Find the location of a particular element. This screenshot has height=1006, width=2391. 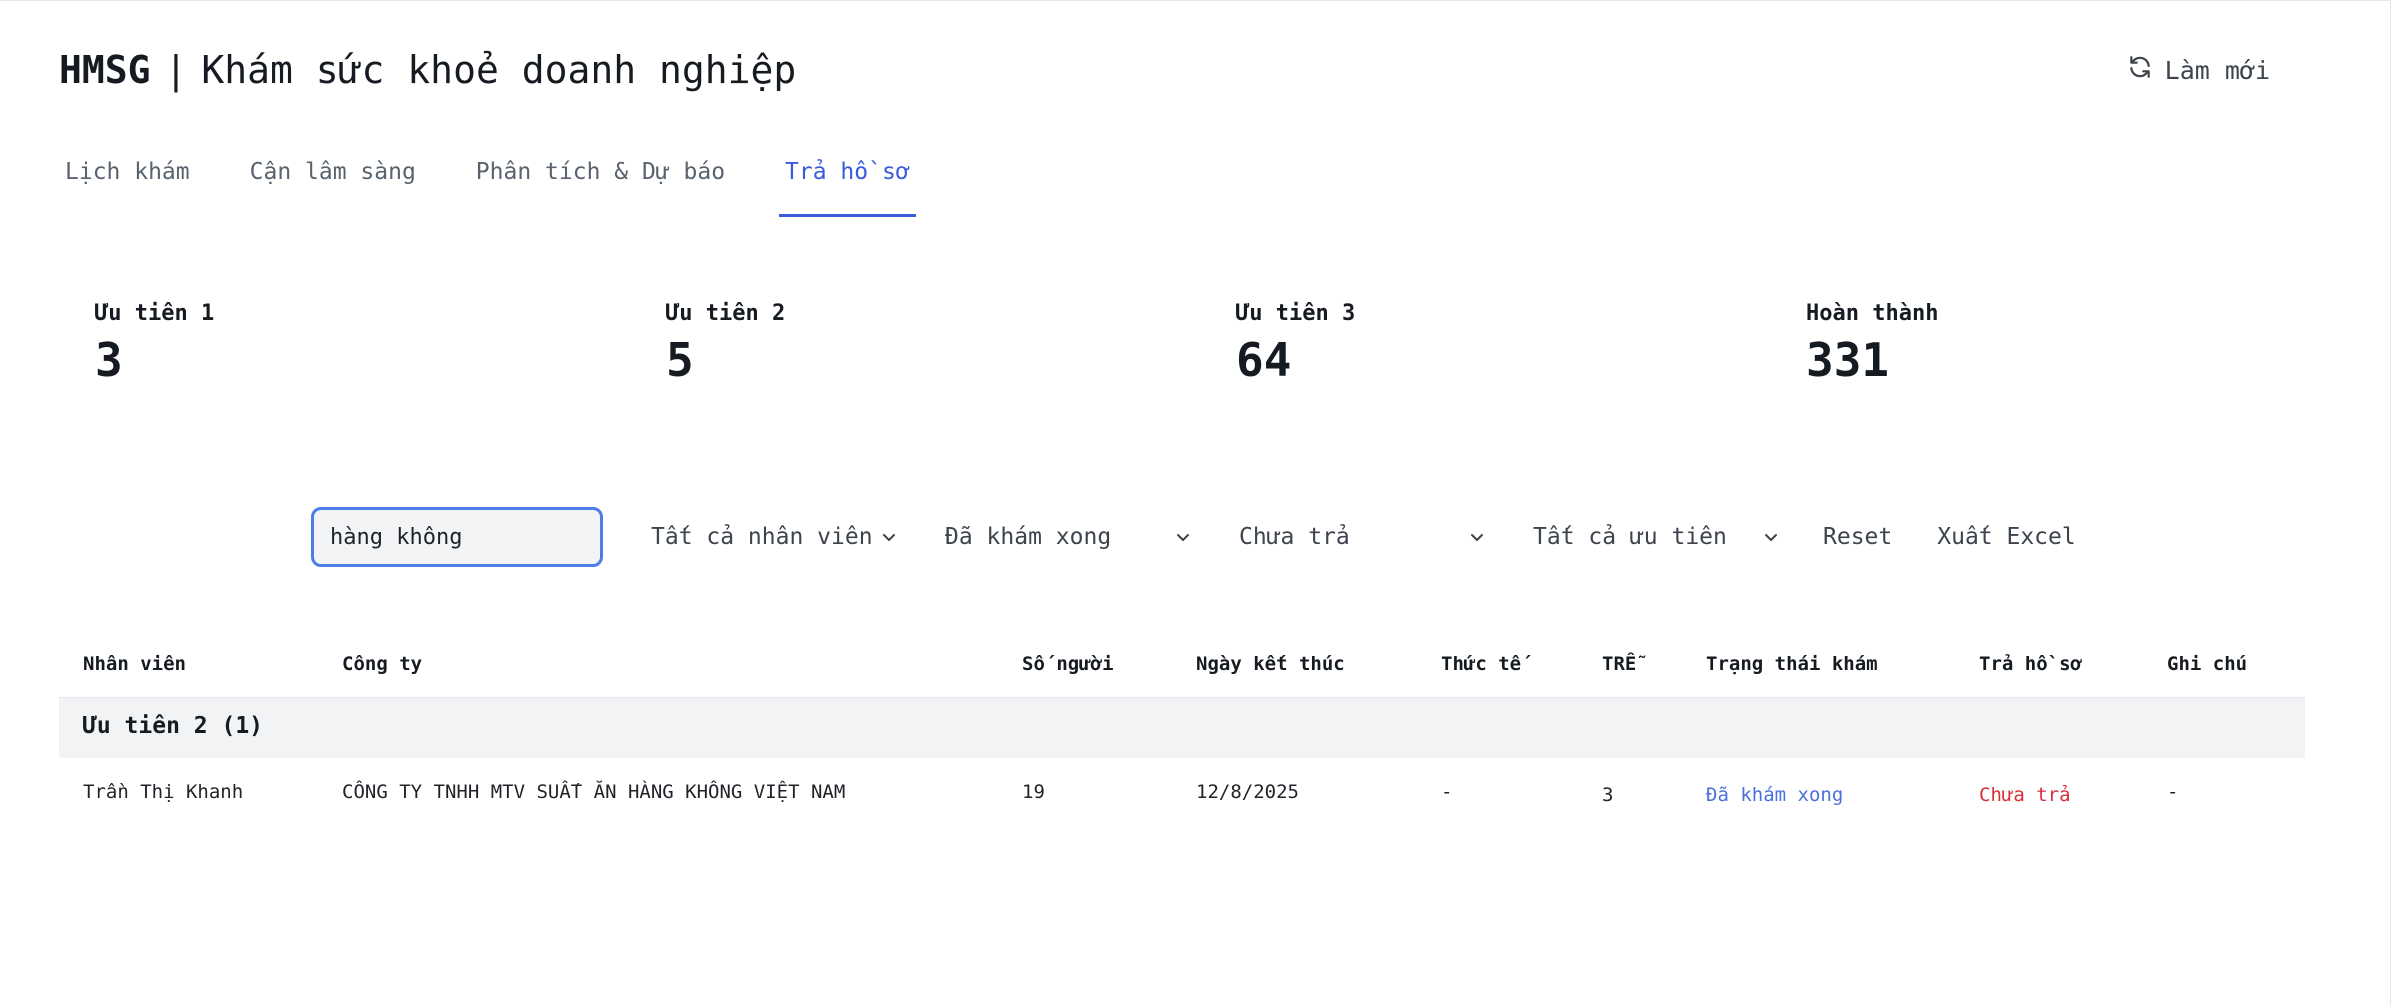

return-status-select-value: Chưa trả is located at coordinates (1294, 537).